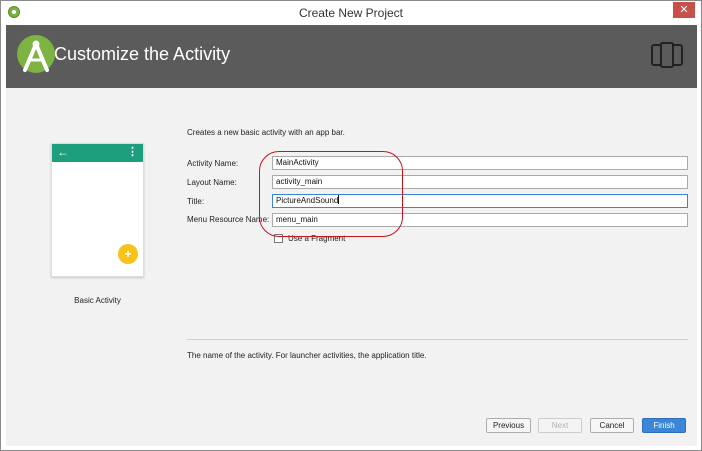 The width and height of the screenshot is (702, 451). Describe the element at coordinates (97, 153) in the screenshot. I see `preview-app-bar: ← ⋮` at that location.